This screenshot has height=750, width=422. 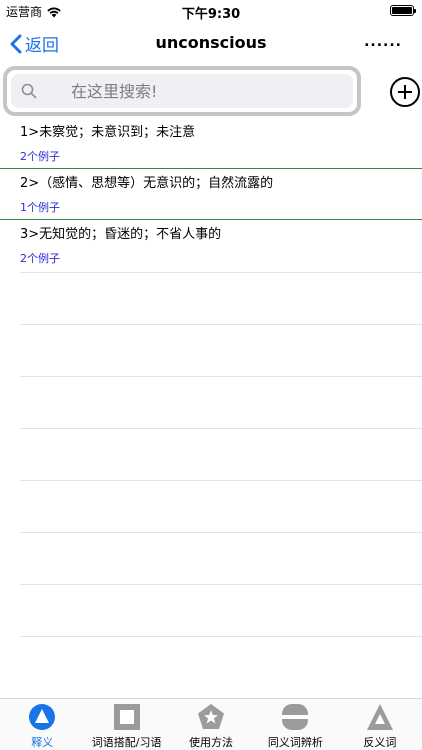 I want to click on search-field-container, so click(x=182, y=91).